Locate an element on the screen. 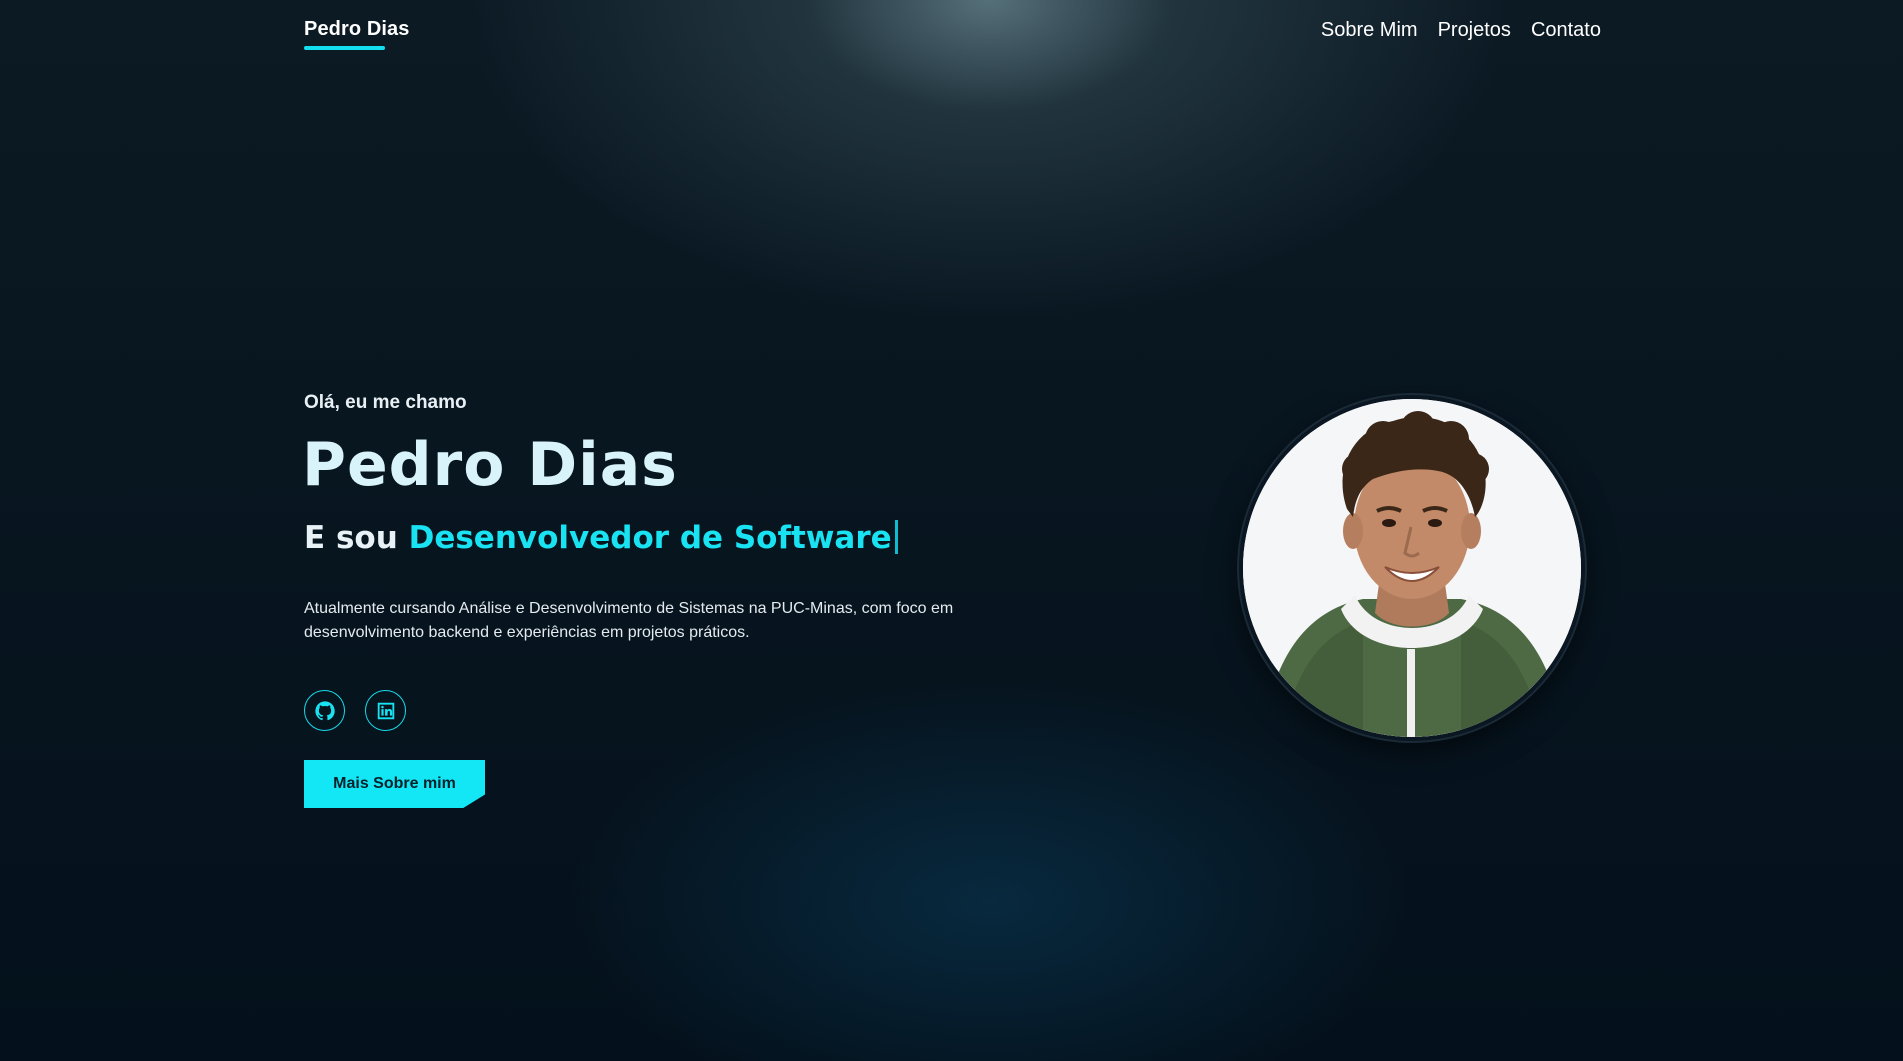 The image size is (1903, 1061). more-about-me-button: Mais Sobre mim is located at coordinates (394, 784).